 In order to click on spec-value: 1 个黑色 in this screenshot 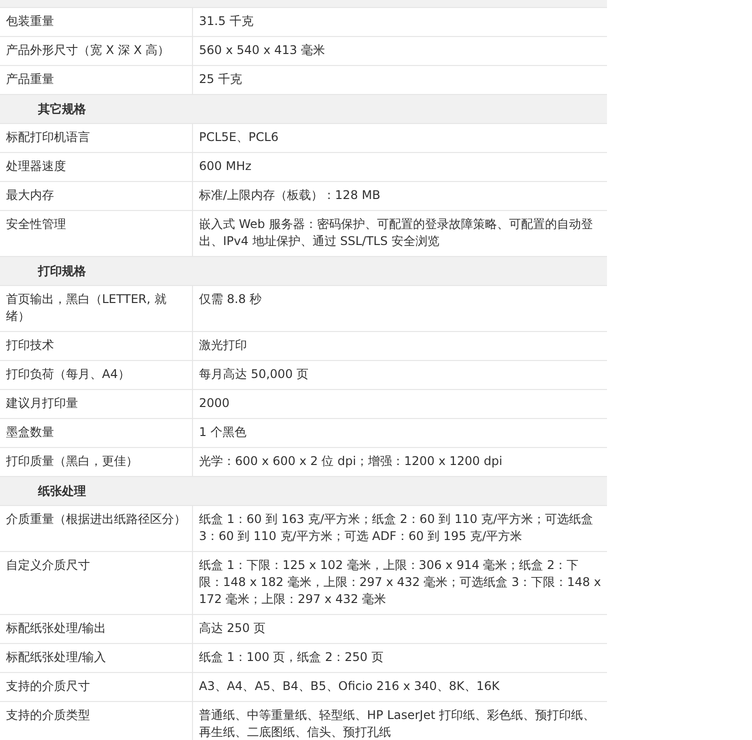, I will do `click(399, 433)`.